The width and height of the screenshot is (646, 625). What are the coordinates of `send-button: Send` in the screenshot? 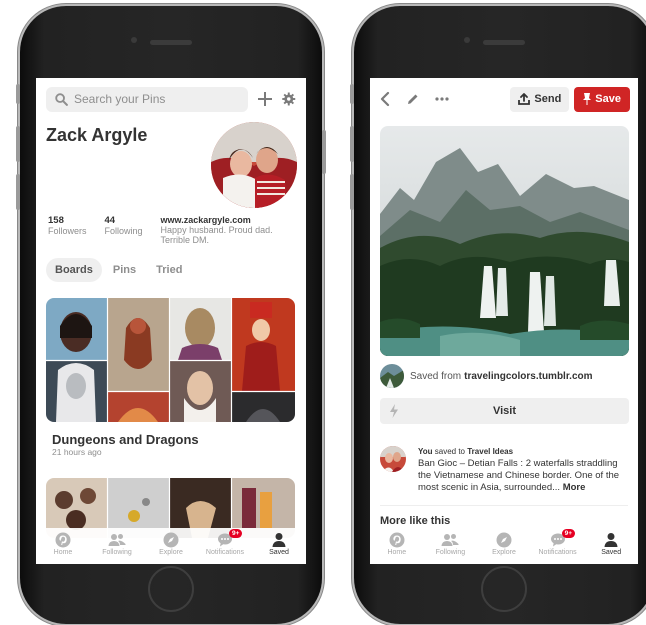 It's located at (540, 99).